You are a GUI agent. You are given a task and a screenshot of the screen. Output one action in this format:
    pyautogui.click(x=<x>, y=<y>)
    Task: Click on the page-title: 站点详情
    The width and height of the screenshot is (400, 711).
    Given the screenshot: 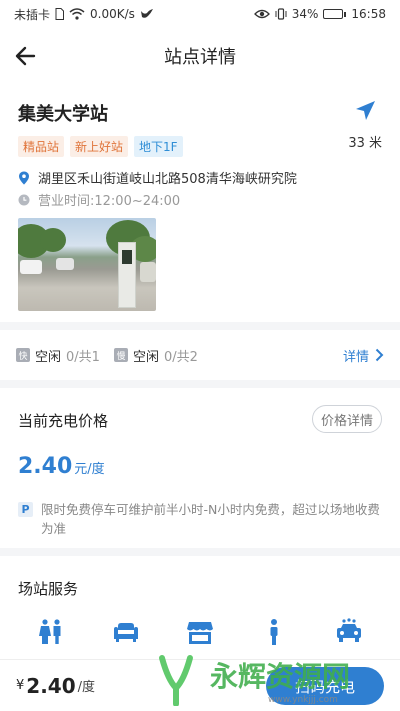 What is the action you would take?
    pyautogui.click(x=200, y=57)
    